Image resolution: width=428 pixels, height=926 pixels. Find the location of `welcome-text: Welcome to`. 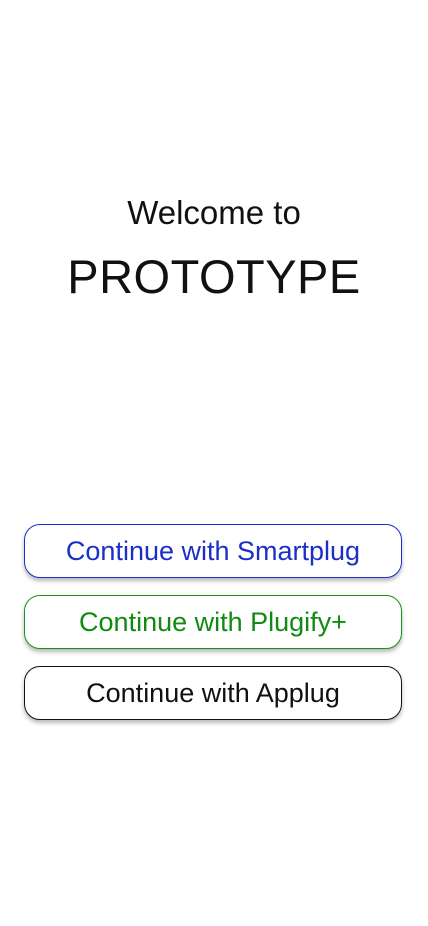

welcome-text: Welcome to is located at coordinates (214, 212).